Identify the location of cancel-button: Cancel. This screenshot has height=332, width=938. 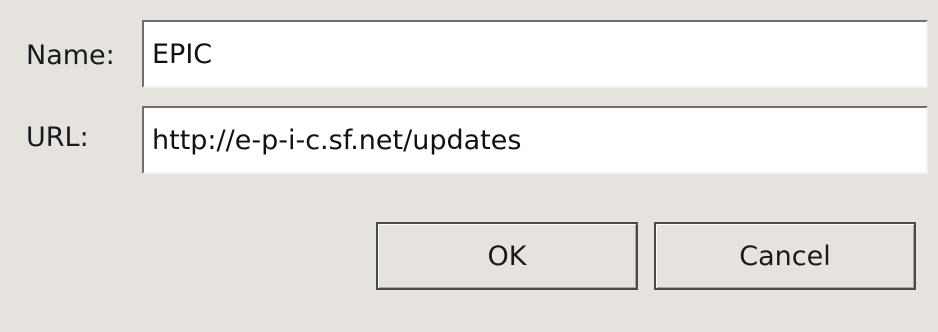
(785, 256).